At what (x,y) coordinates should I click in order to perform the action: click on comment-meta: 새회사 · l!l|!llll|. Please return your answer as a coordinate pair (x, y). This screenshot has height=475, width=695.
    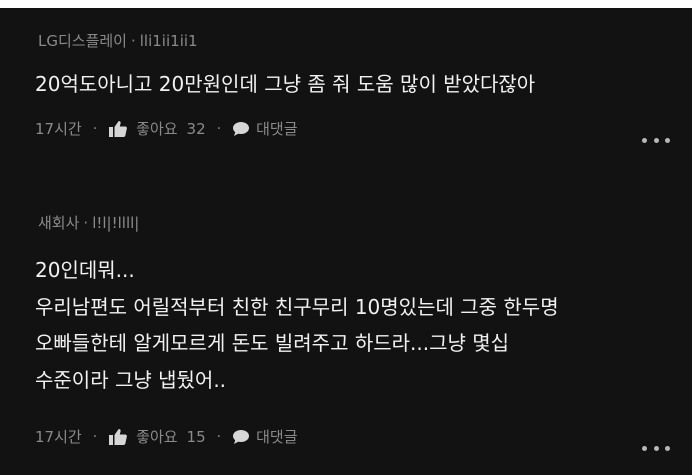
    Looking at the image, I should click on (88, 222).